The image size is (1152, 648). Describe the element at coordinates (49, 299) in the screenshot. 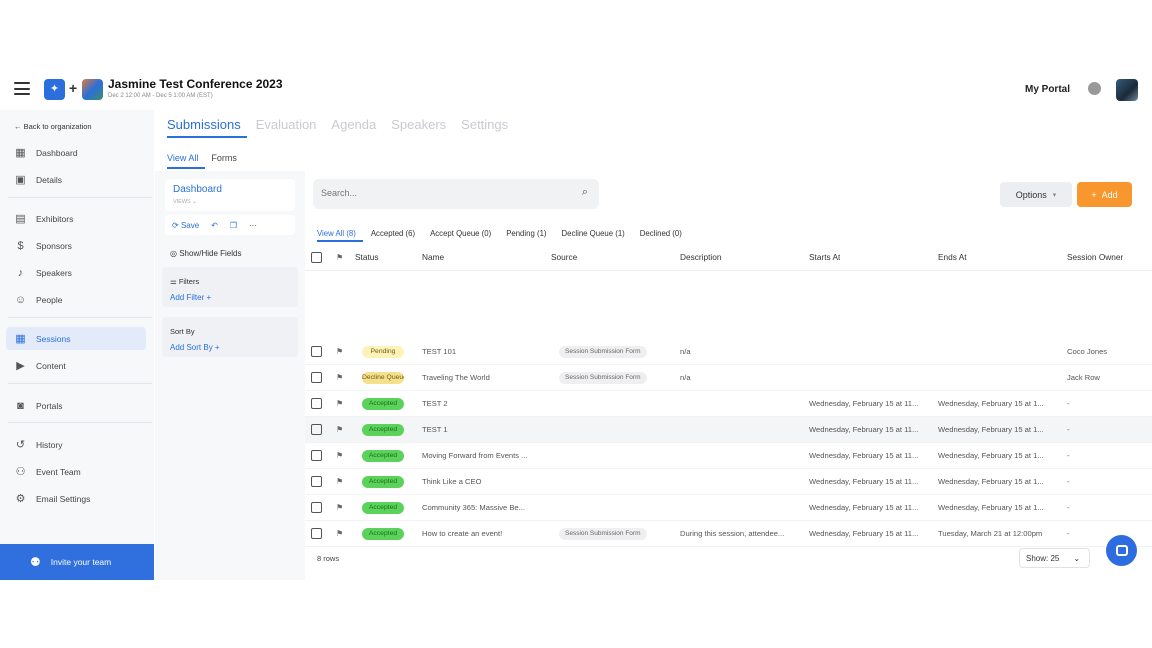

I see `sidebar-item-label: People` at that location.